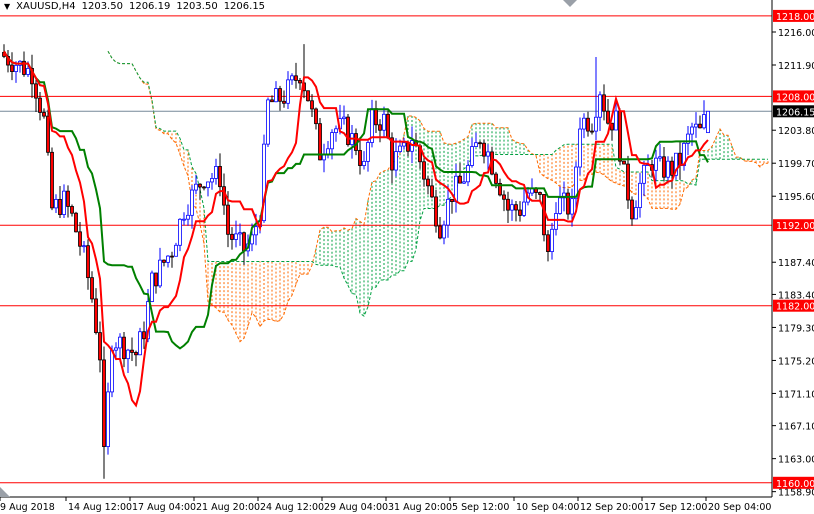  What do you see at coordinates (420, 507) in the screenshot?
I see `time-tick-label: 31 Aug 20:00` at bounding box center [420, 507].